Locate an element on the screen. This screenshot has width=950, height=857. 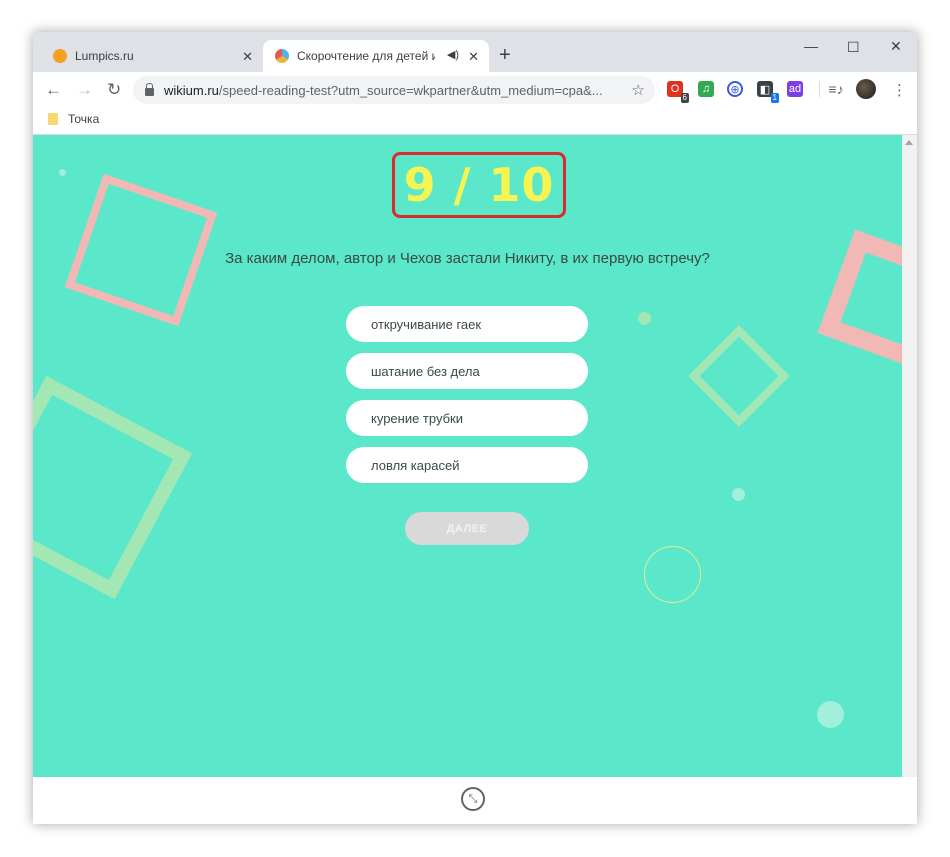
ad-extension-icon: ad is located at coordinates (795, 89).